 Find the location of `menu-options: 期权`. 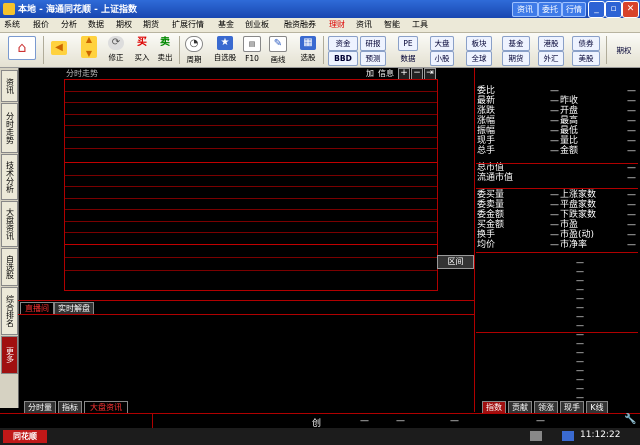

menu-options: 期权 is located at coordinates (124, 24).